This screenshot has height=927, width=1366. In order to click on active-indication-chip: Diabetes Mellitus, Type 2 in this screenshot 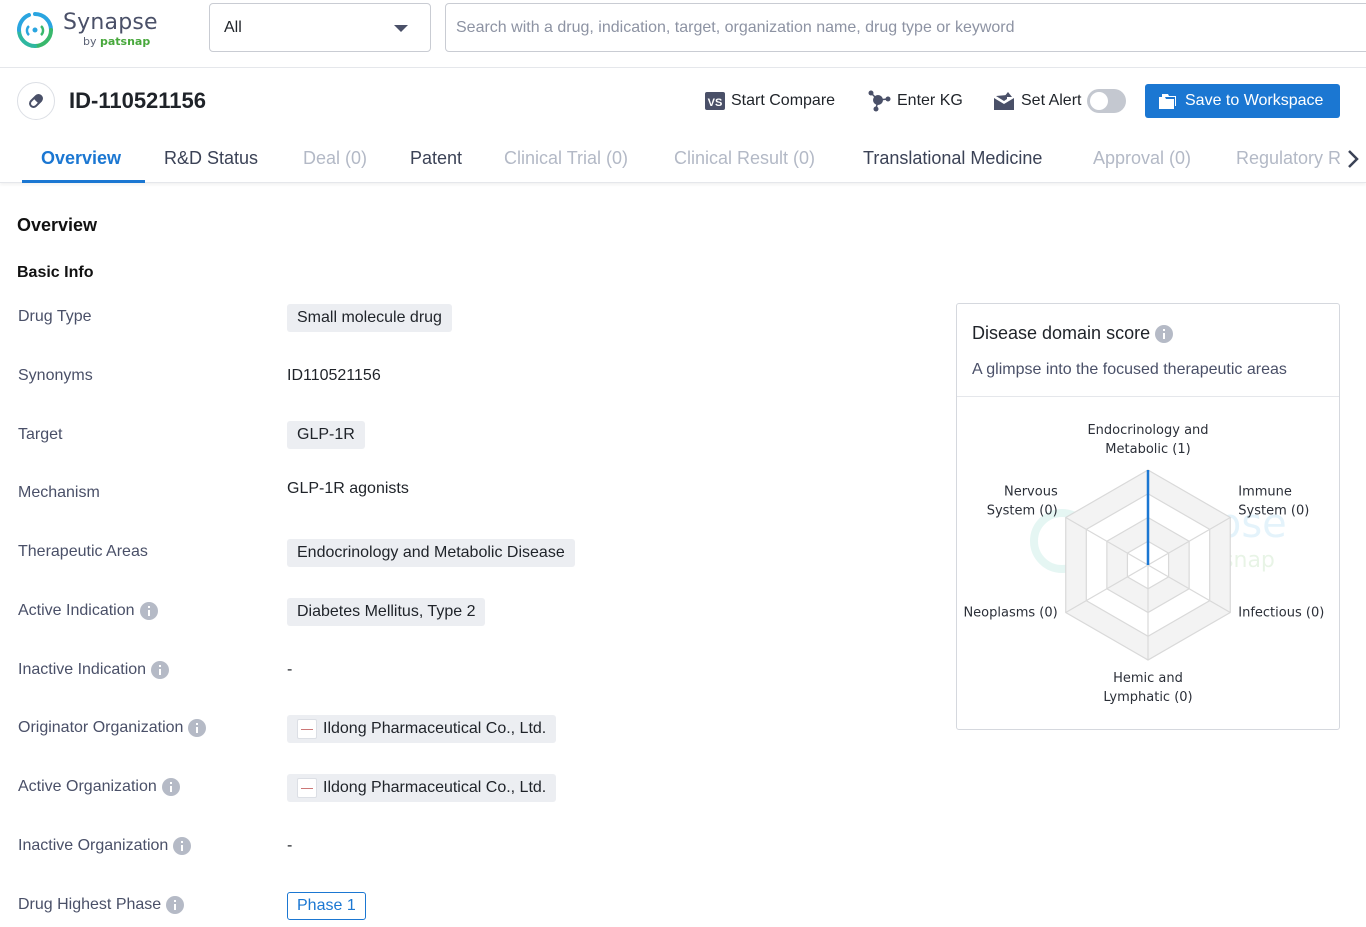, I will do `click(386, 612)`.